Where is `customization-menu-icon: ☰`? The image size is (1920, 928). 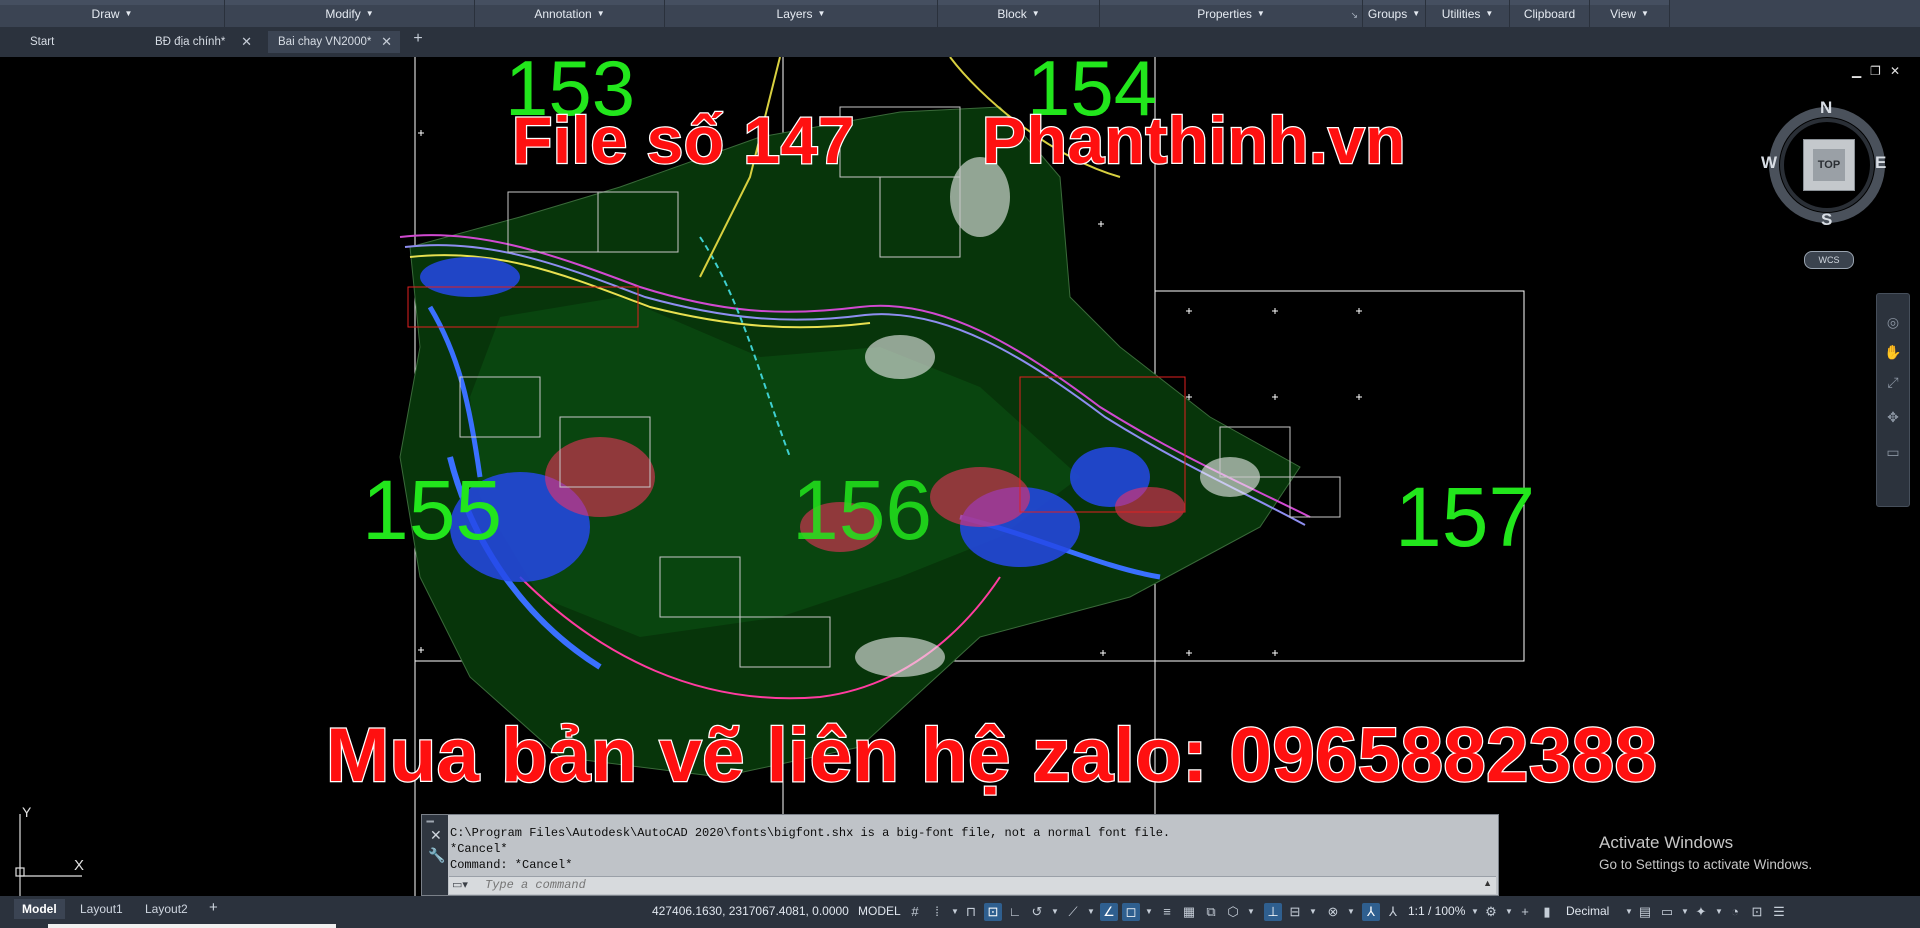 customization-menu-icon: ☰ is located at coordinates (1779, 912).